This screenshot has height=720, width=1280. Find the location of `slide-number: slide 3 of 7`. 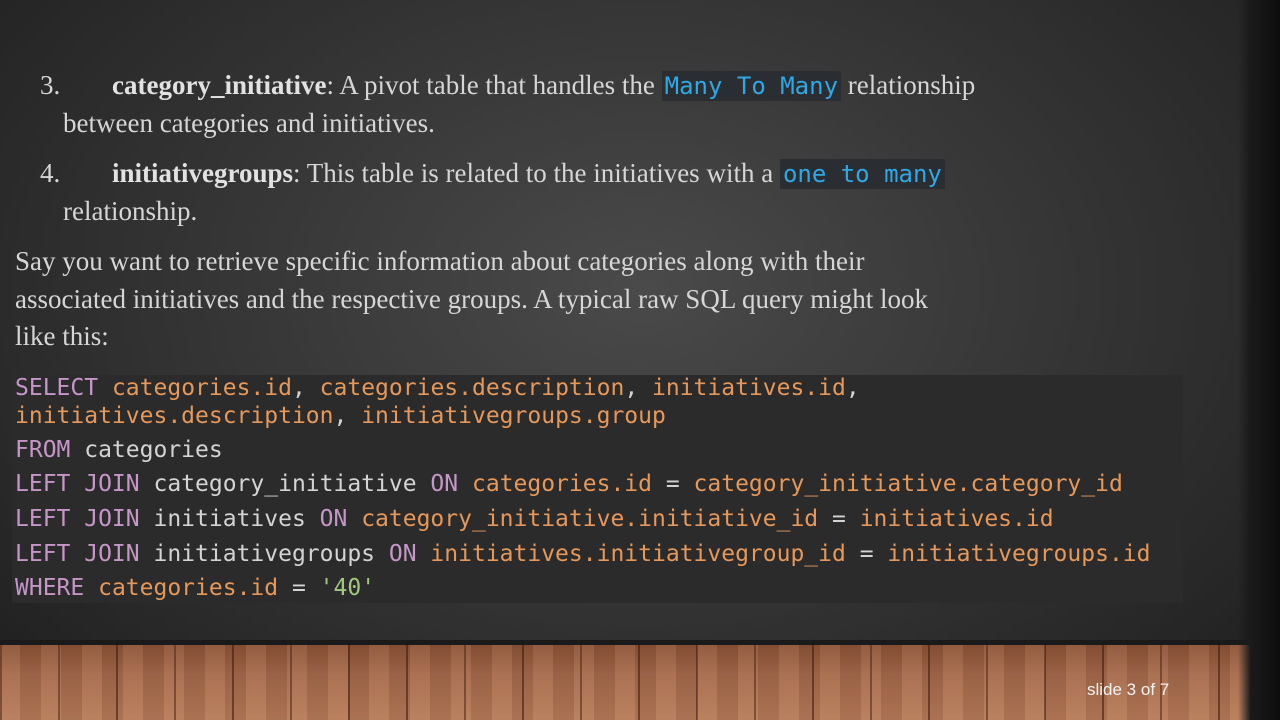

slide-number: slide 3 of 7 is located at coordinates (1128, 689).